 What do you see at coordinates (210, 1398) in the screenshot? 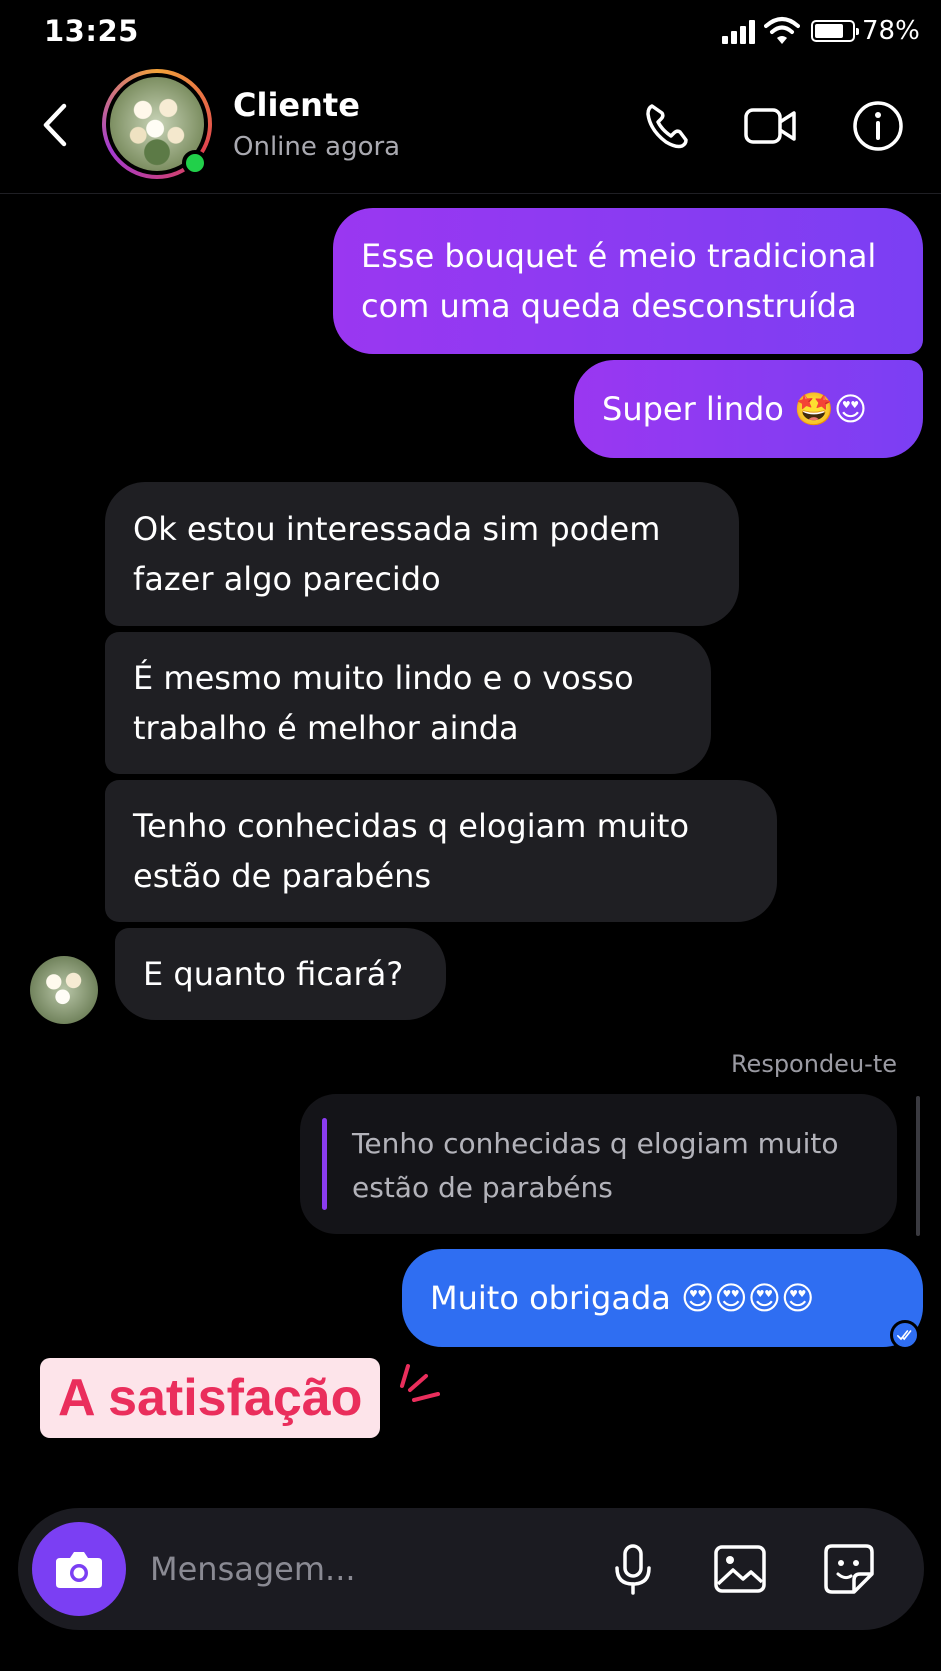
I see `caption-overlay: A satisfação` at bounding box center [210, 1398].